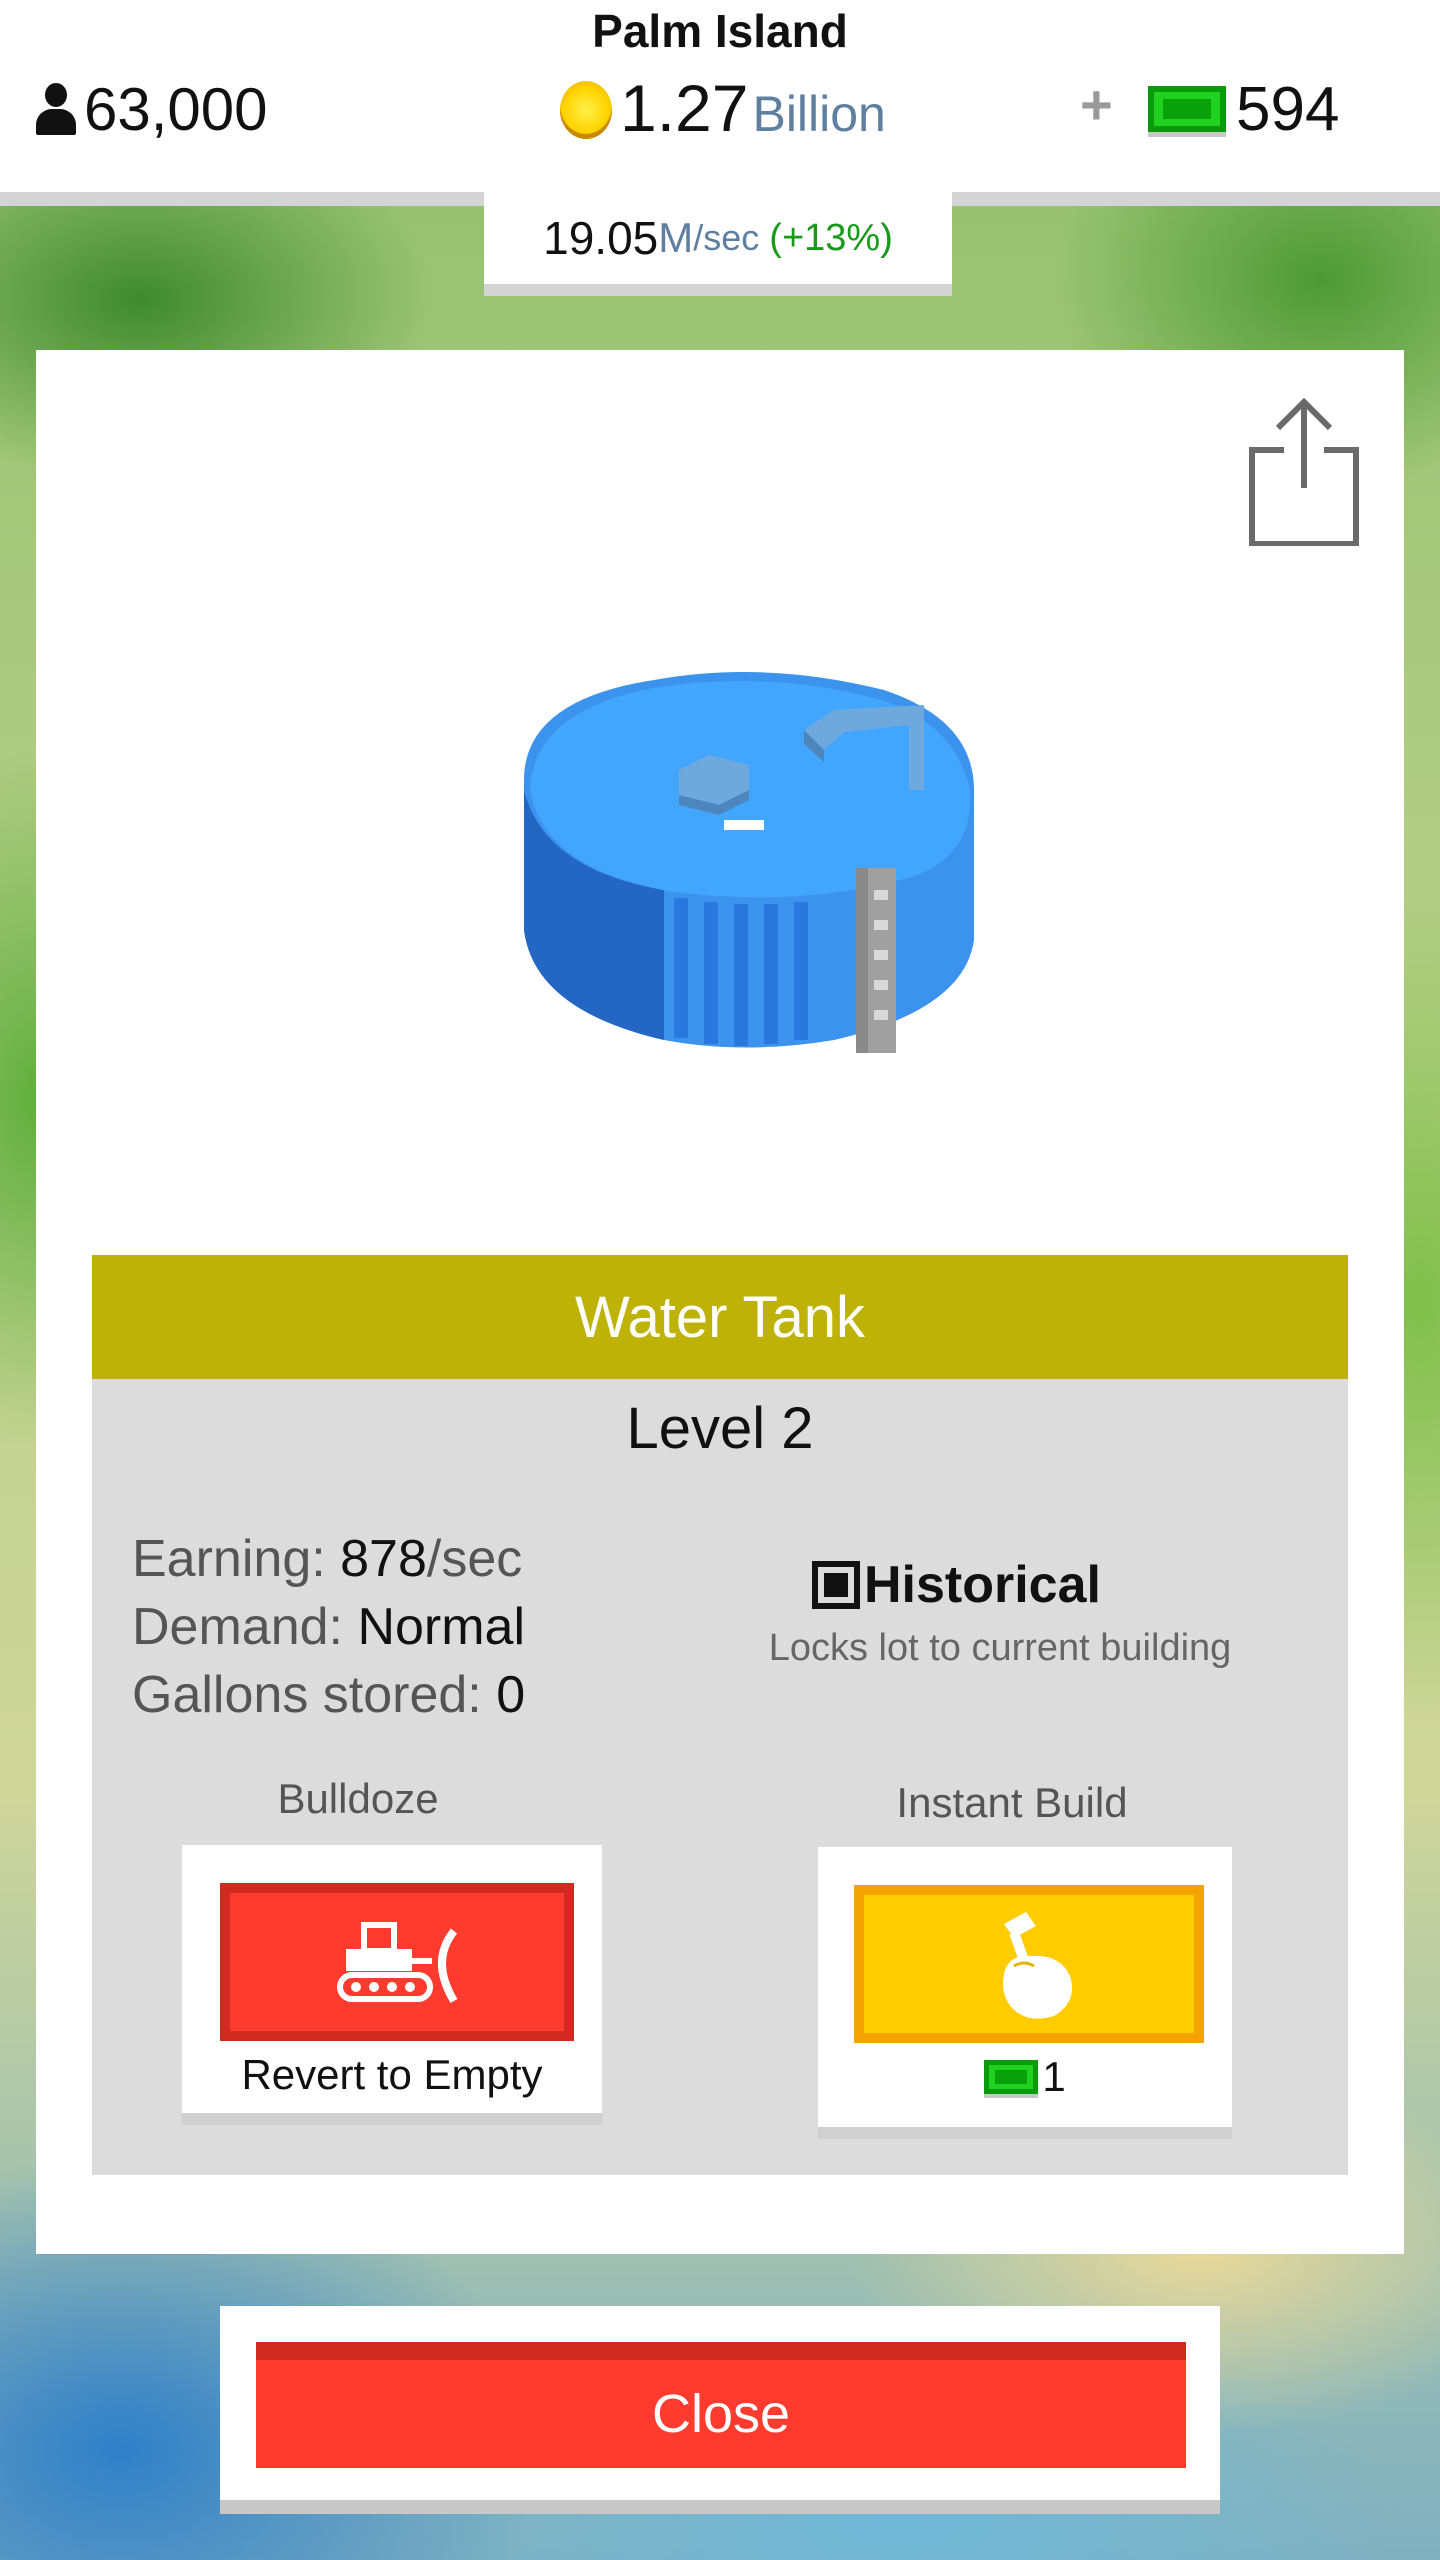 This screenshot has height=2560, width=1440. I want to click on share-icon, so click(1304, 472).